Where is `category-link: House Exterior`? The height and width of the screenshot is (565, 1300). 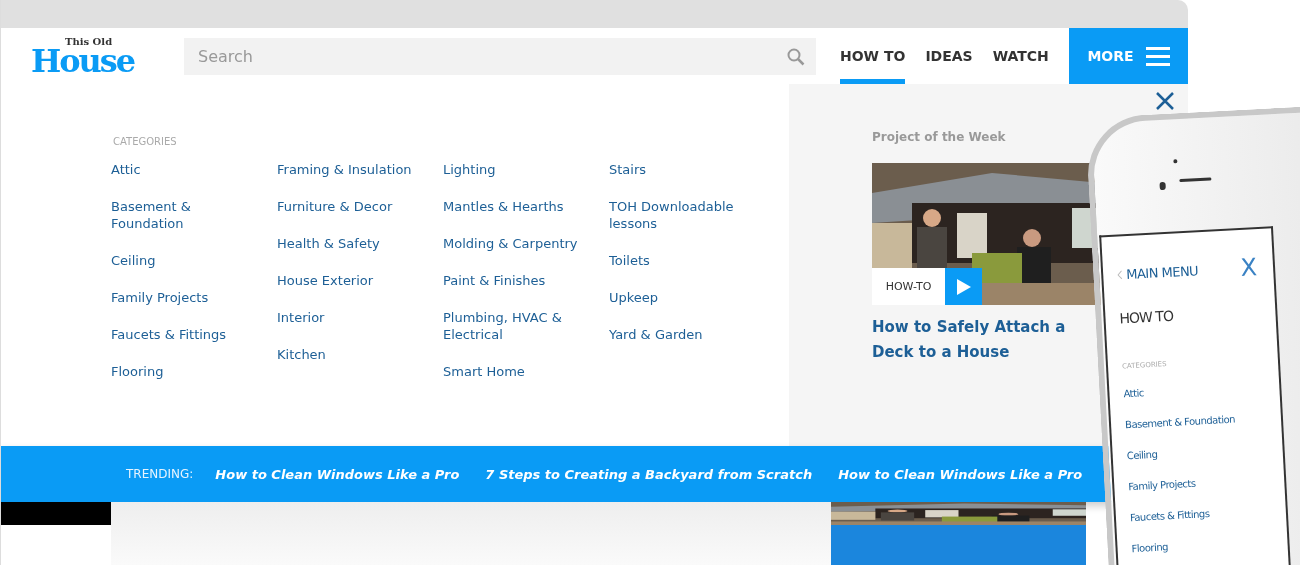
category-link: House Exterior is located at coordinates (325, 280).